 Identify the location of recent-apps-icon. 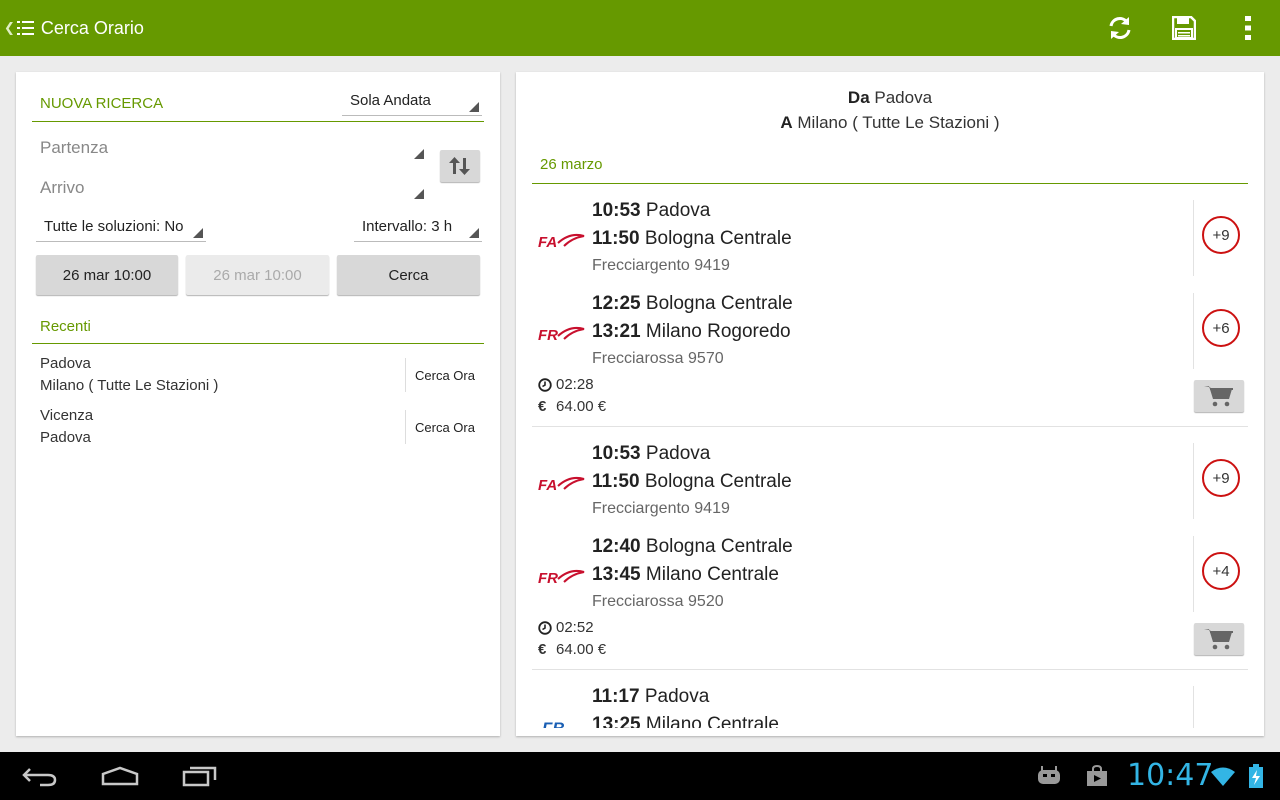
(199, 776).